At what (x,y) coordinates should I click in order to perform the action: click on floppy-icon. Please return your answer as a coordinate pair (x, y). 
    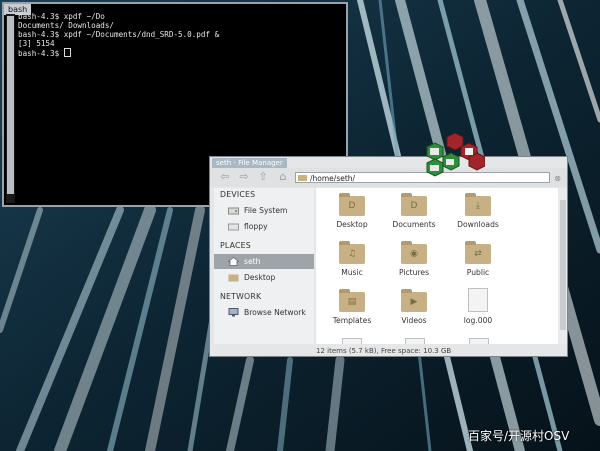
    Looking at the image, I should click on (233, 227).